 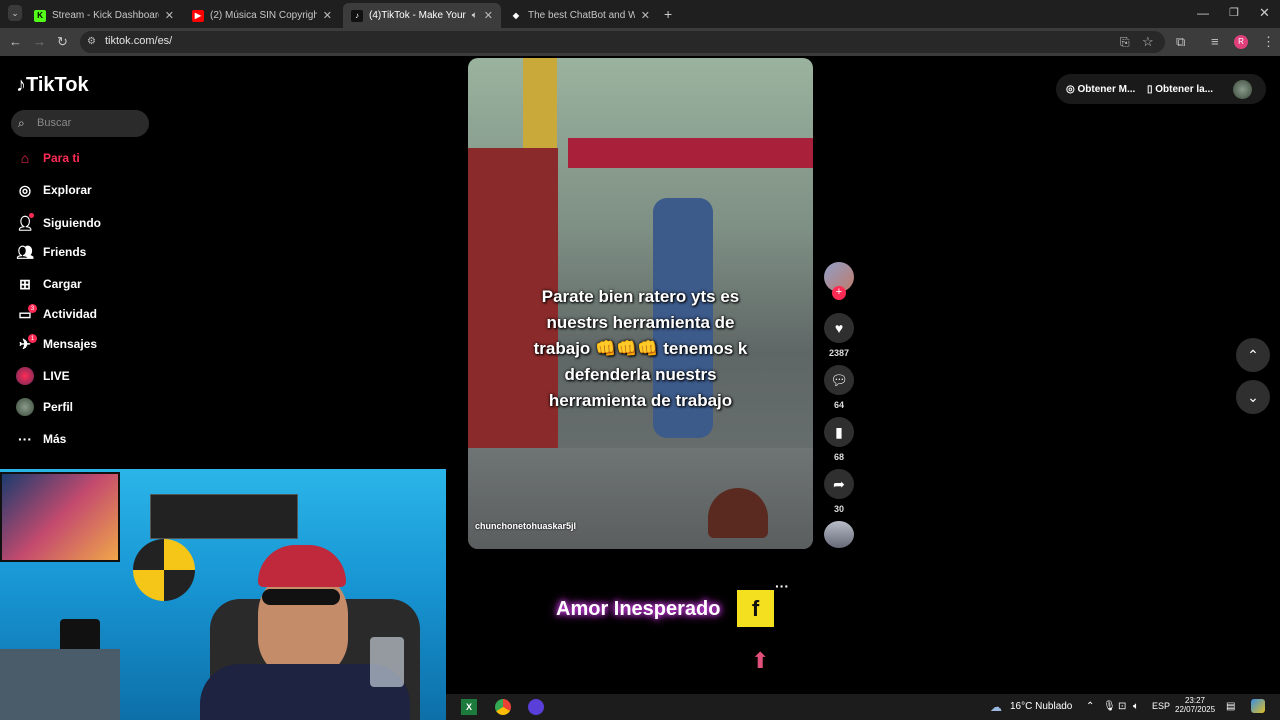 I want to click on nav-explorar: ◎ Explorar, so click(x=54, y=190).